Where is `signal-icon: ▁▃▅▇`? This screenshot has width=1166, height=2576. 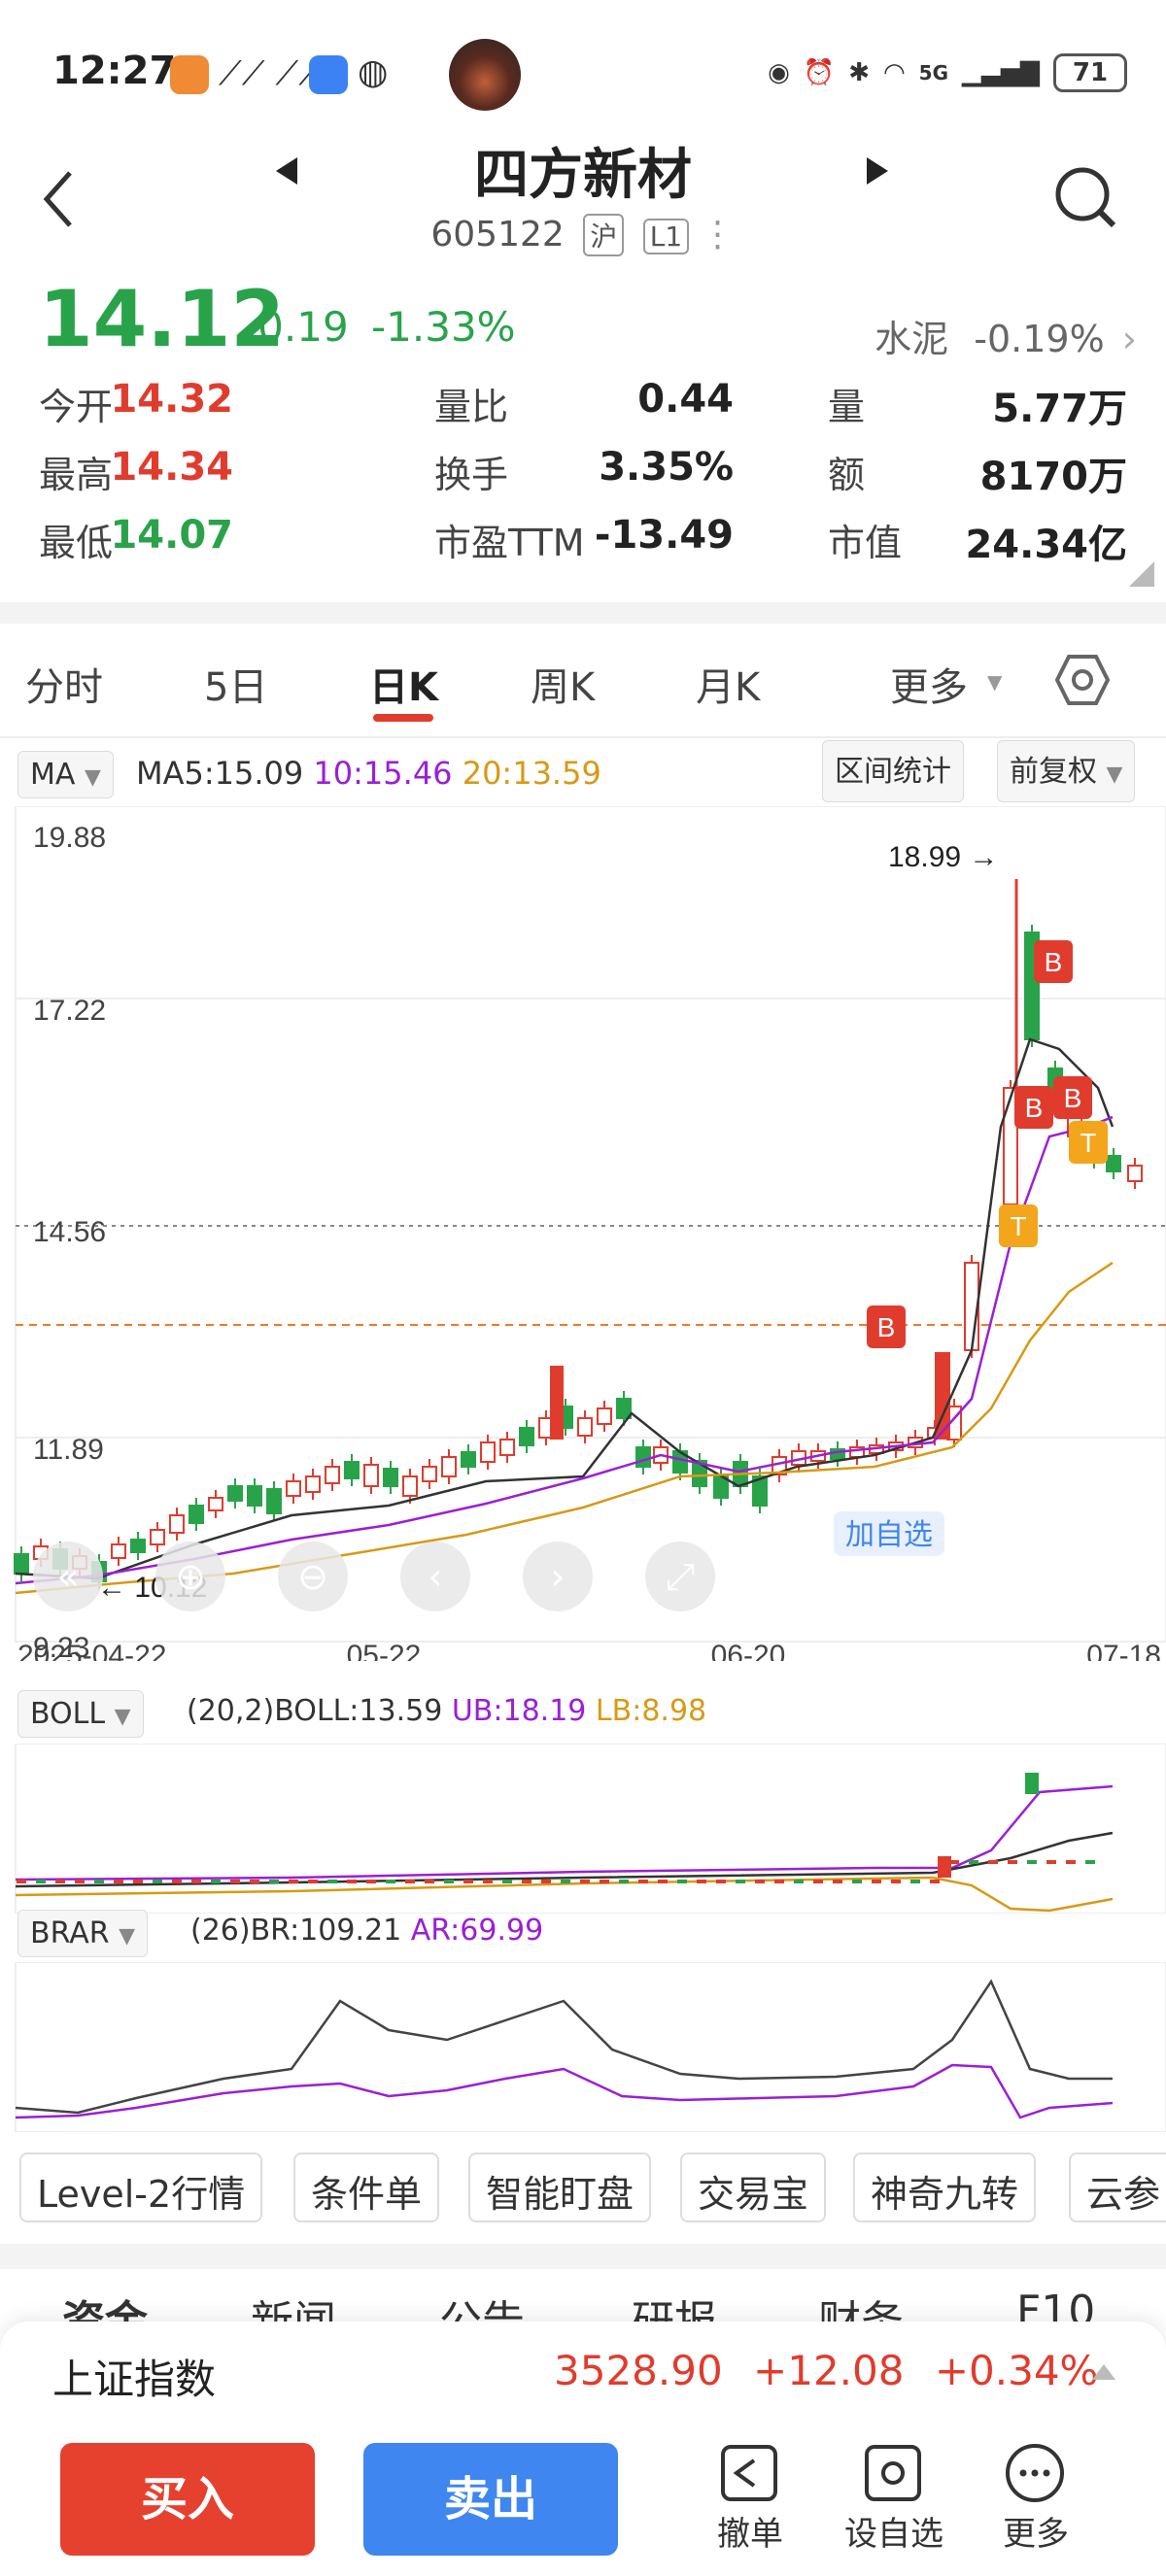 signal-icon: ▁▃▅▇ is located at coordinates (1001, 72).